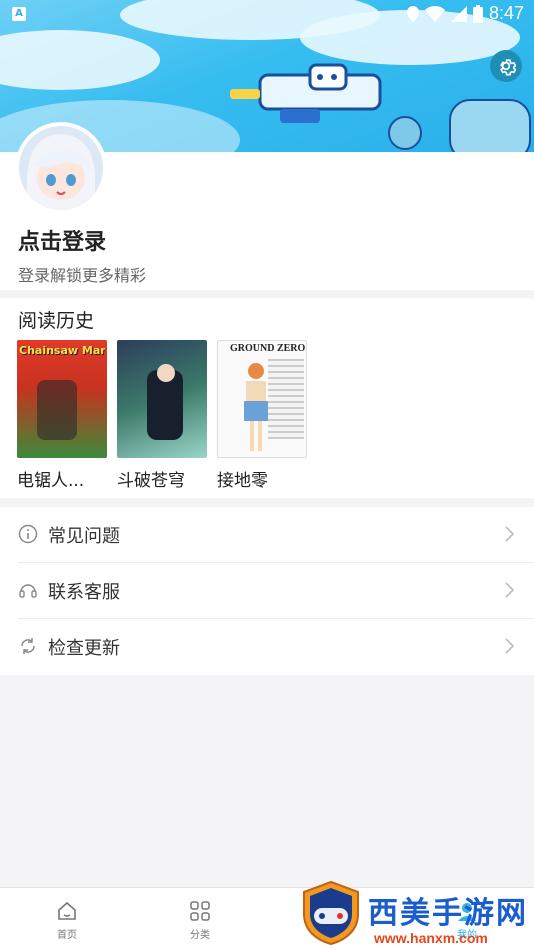  I want to click on watermark: 西美手游网 www.hanxm.com, so click(417, 914).